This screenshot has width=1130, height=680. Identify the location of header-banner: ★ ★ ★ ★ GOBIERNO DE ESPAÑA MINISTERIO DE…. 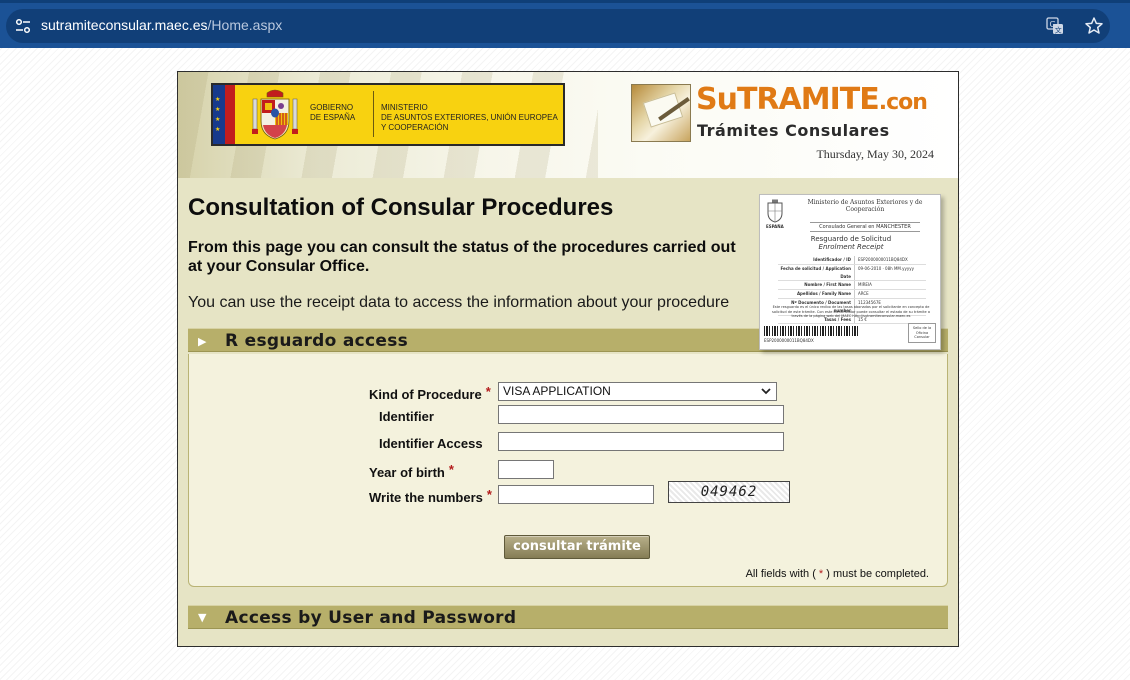
(568, 125).